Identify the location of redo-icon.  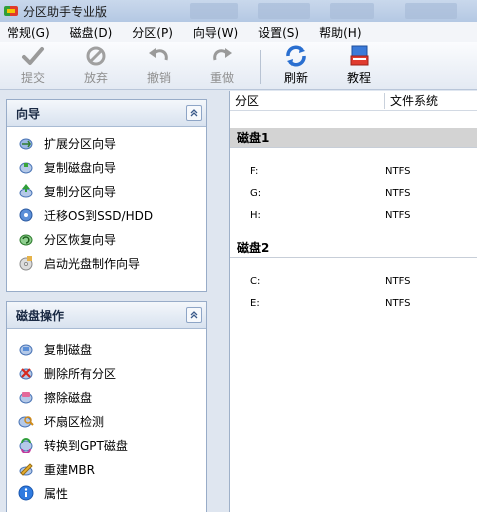
(222, 54).